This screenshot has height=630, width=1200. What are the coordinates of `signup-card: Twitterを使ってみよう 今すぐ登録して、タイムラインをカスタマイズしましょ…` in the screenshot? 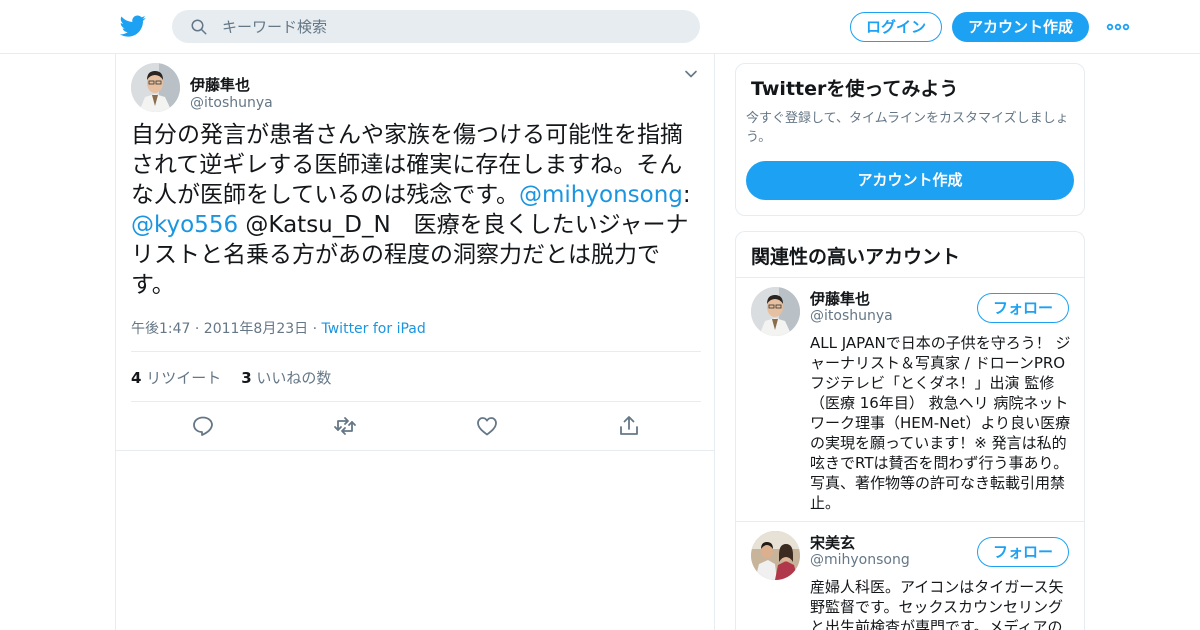 It's located at (910, 139).